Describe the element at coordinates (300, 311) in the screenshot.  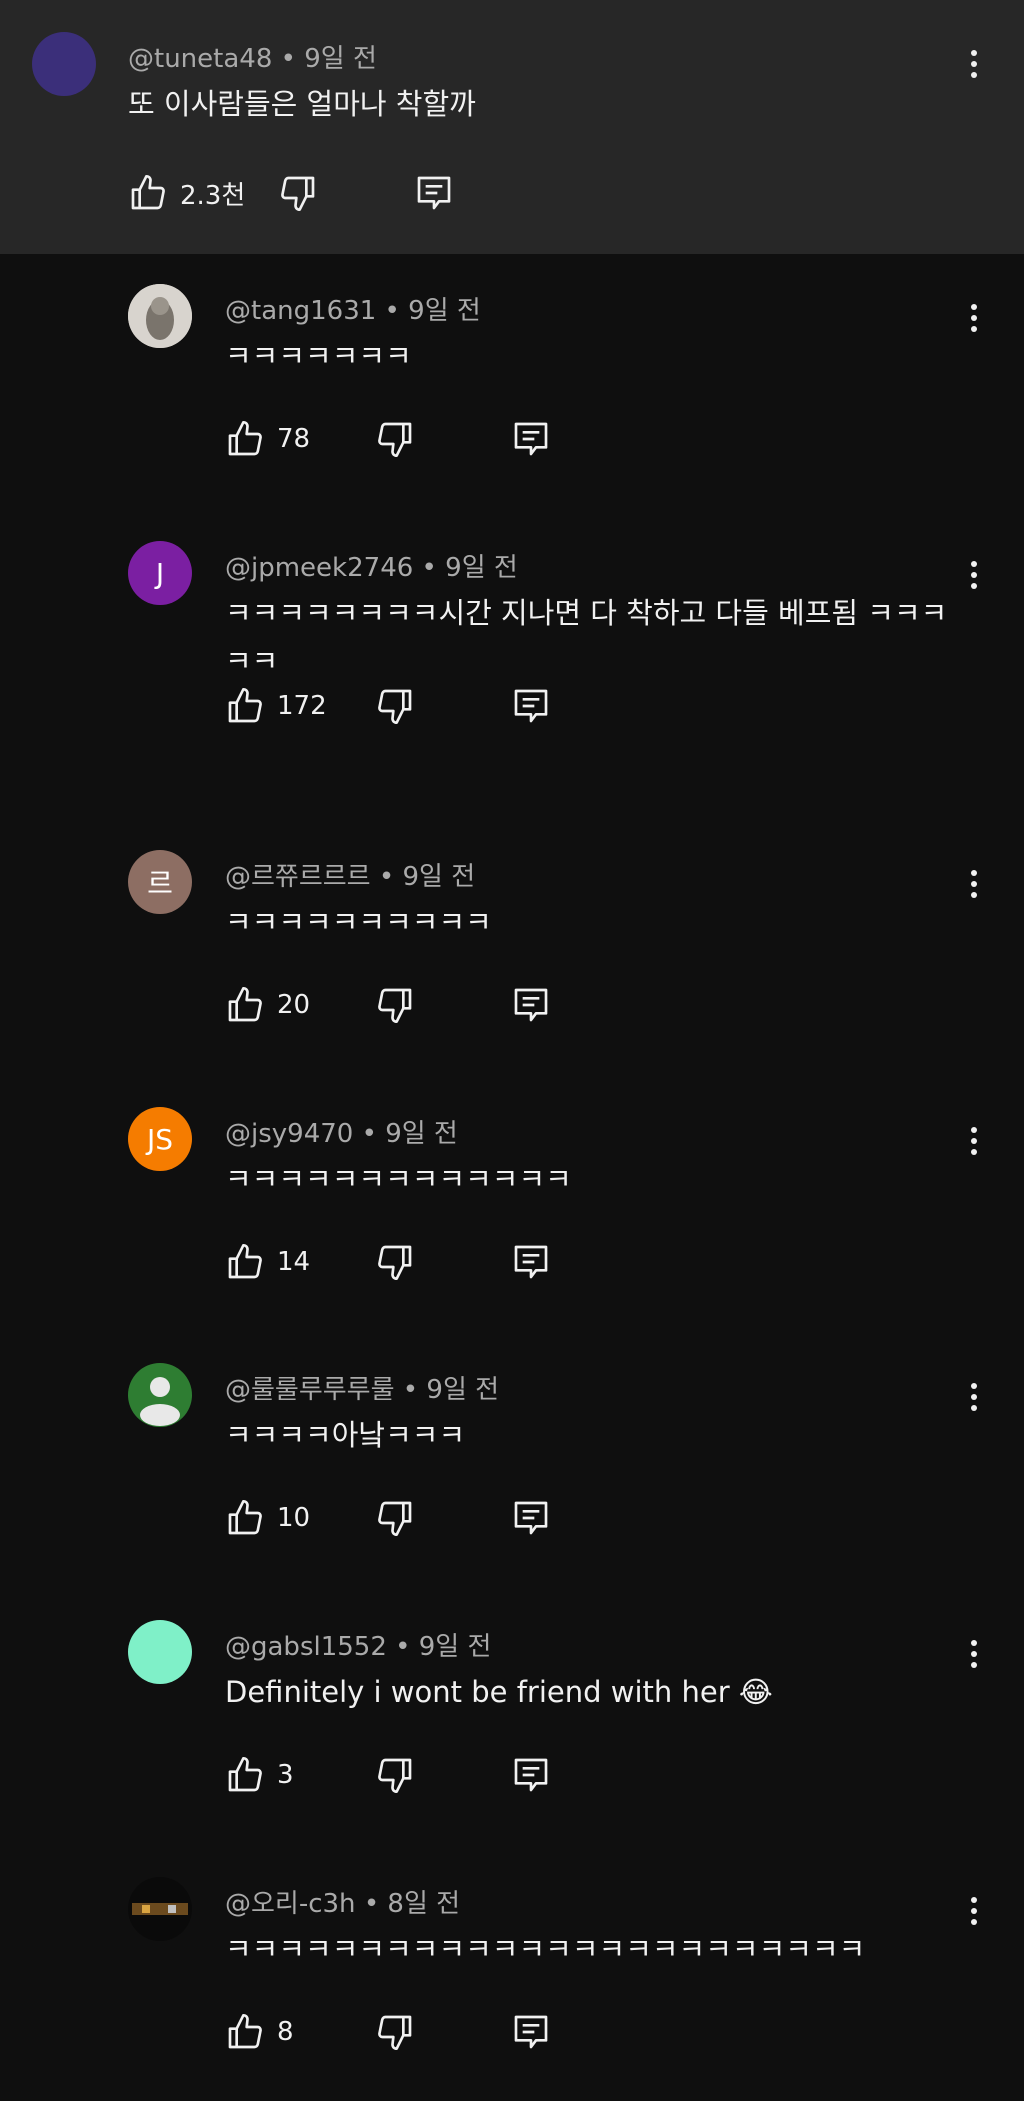
I see `author-name: @tang1631` at that location.